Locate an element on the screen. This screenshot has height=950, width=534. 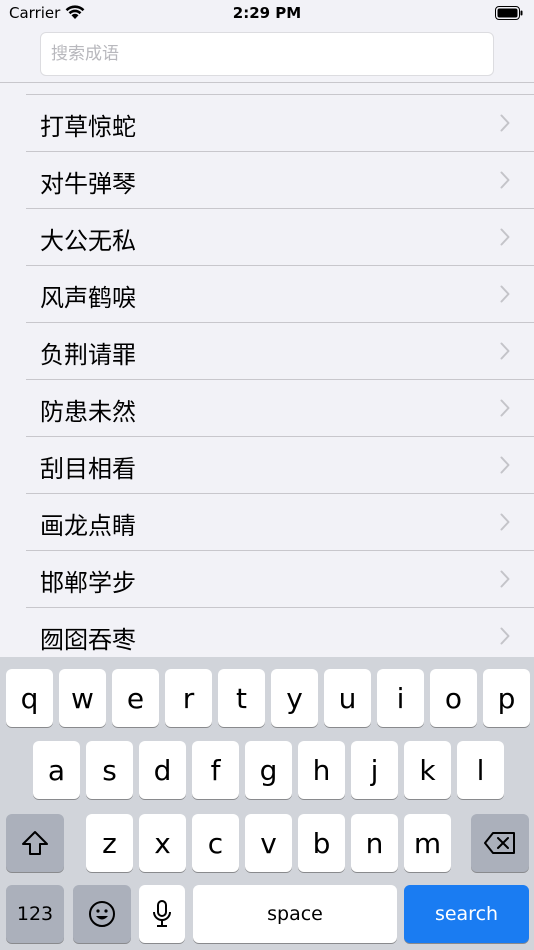
emoji-key is located at coordinates (102, 914).